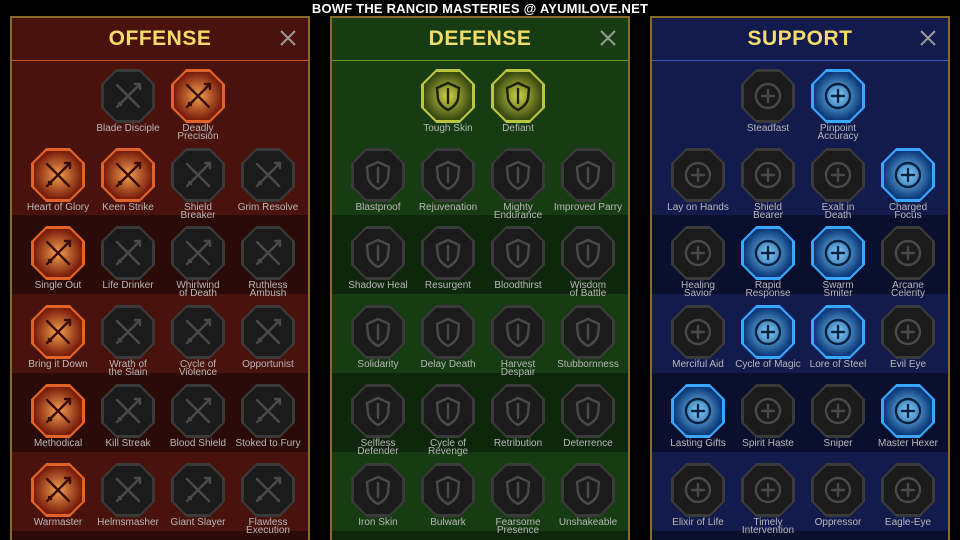  What do you see at coordinates (448, 501) in the screenshot?
I see `mastery-node: Bulwark` at bounding box center [448, 501].